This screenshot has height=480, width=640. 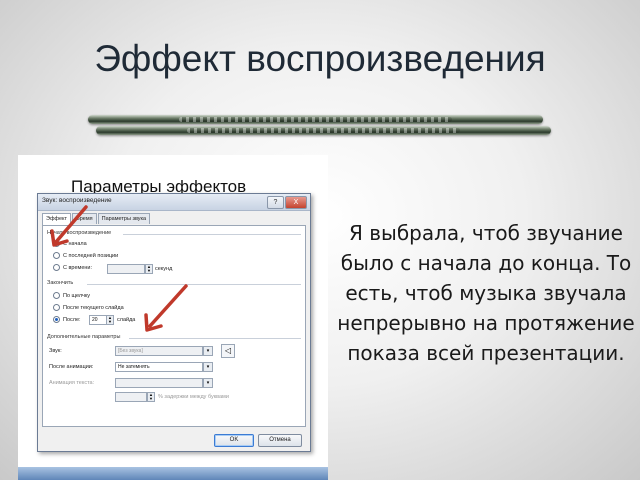 What do you see at coordinates (234, 440) in the screenshot?
I see `ok-button: OK` at bounding box center [234, 440].